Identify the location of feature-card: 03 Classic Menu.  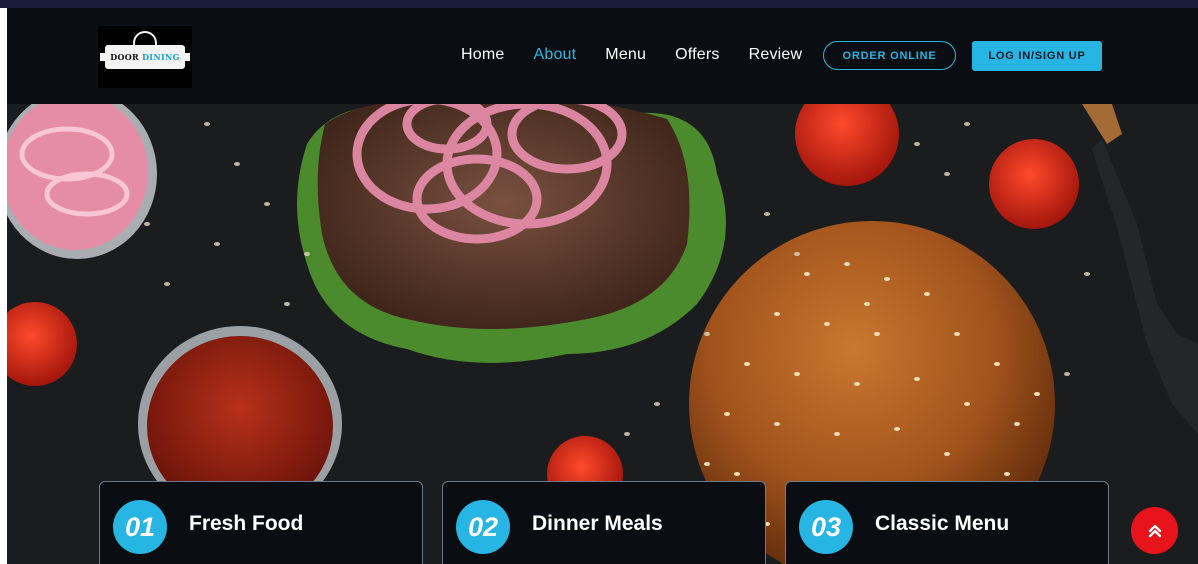
(947, 522).